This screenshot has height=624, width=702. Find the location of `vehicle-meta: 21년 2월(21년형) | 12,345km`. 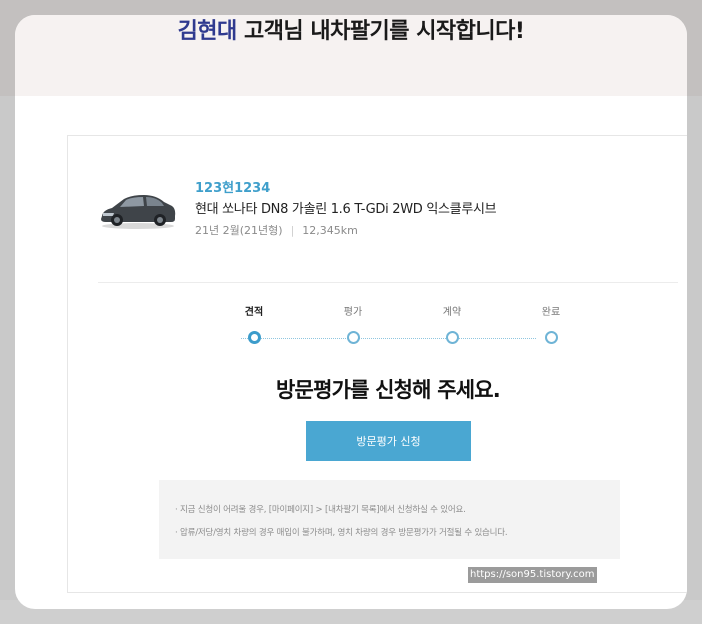

vehicle-meta: 21년 2월(21년형) | 12,345km is located at coordinates (276, 230).